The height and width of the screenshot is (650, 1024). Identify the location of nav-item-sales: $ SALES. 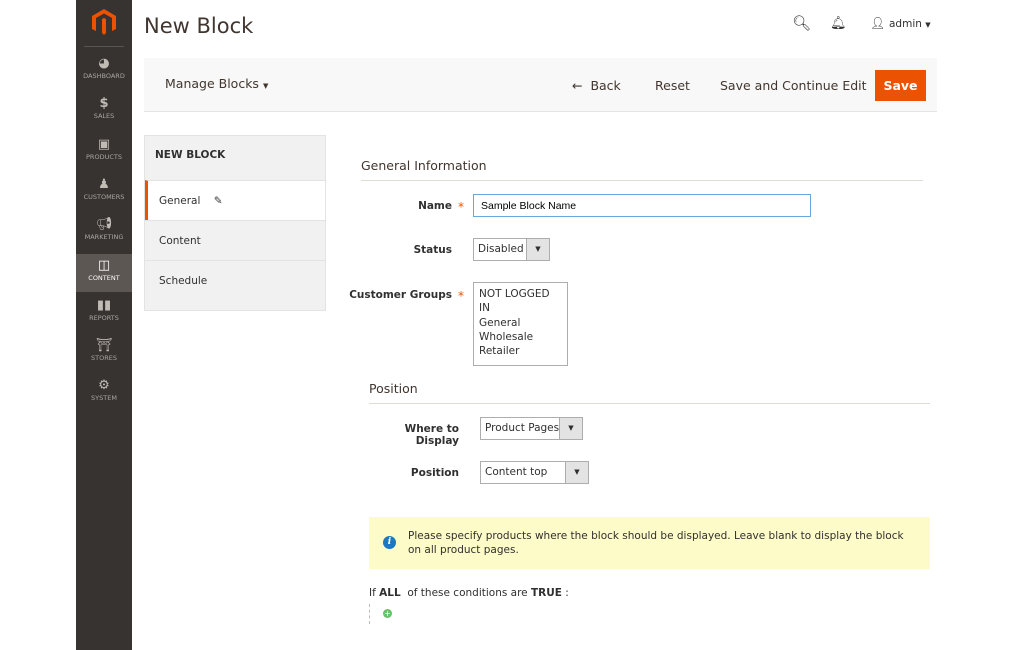
(104, 111).